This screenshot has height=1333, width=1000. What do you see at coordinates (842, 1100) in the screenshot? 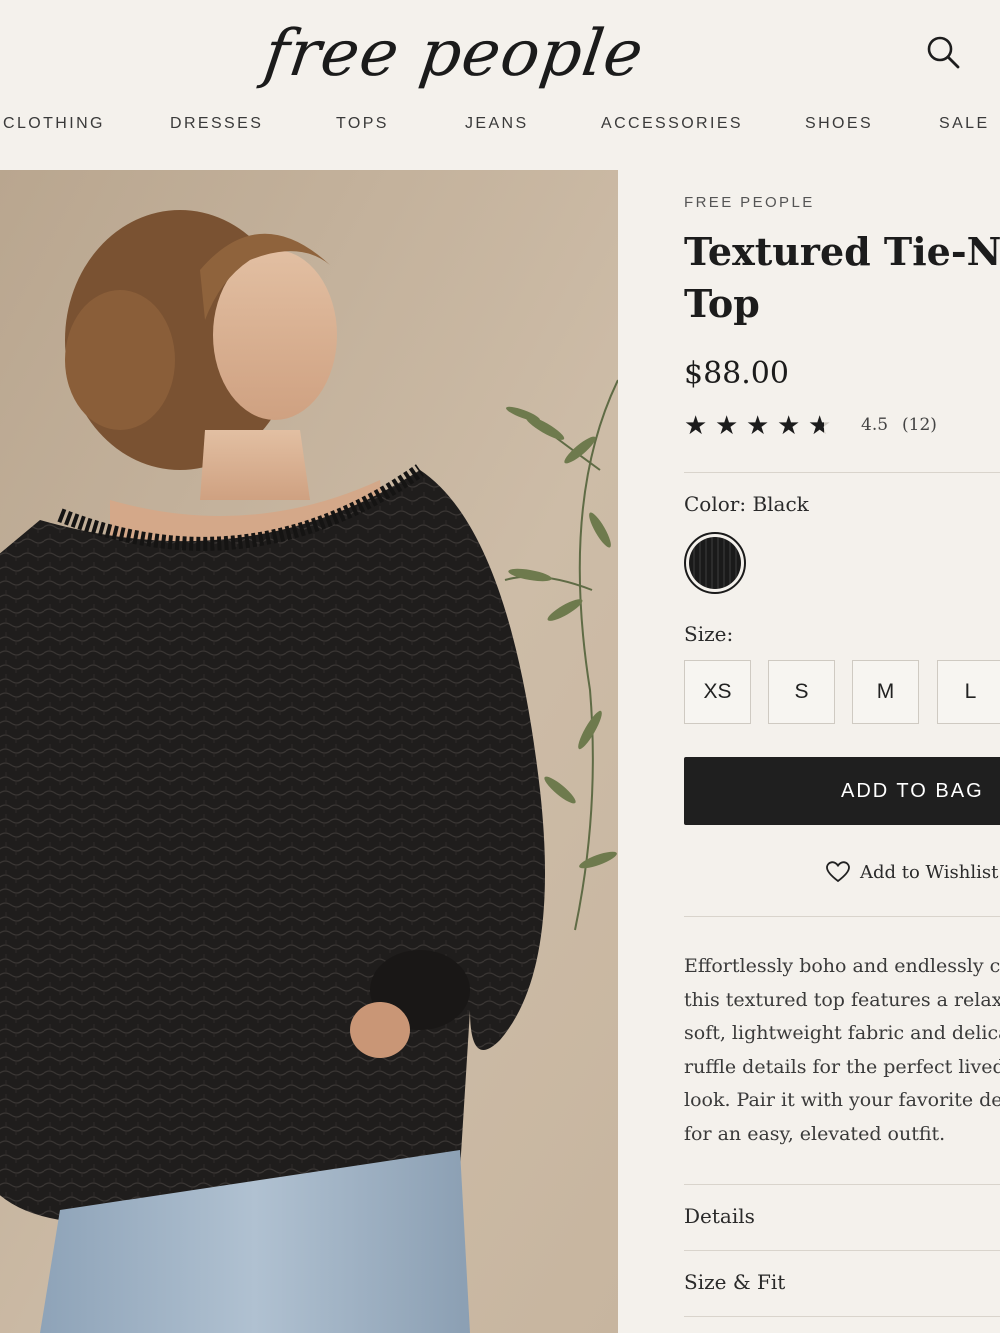
I see `description-line: look. Pair it with your favorite denim` at bounding box center [842, 1100].